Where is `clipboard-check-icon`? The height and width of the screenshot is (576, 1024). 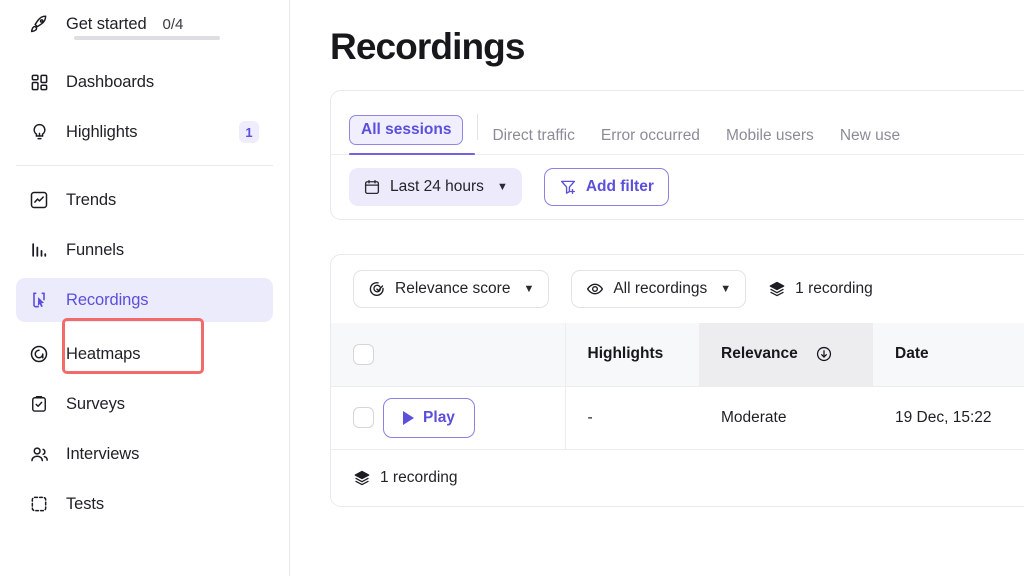
clipboard-check-icon is located at coordinates (39, 404).